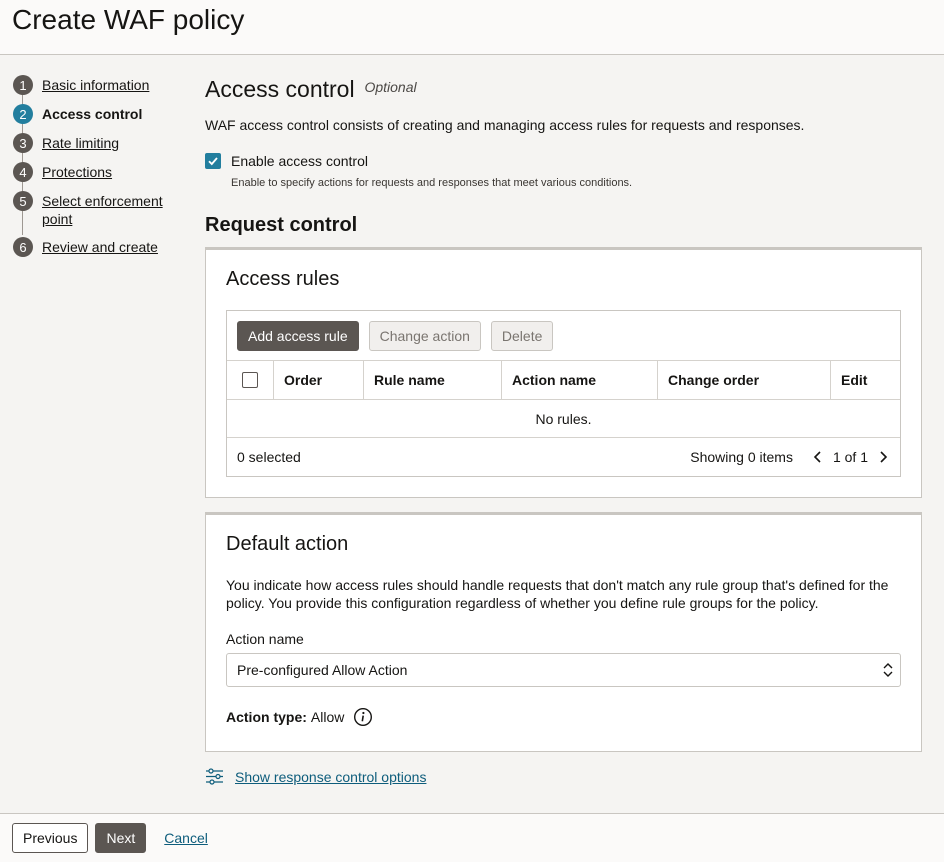 This screenshot has height=862, width=944. I want to click on default-action-title: Default action, so click(287, 544).